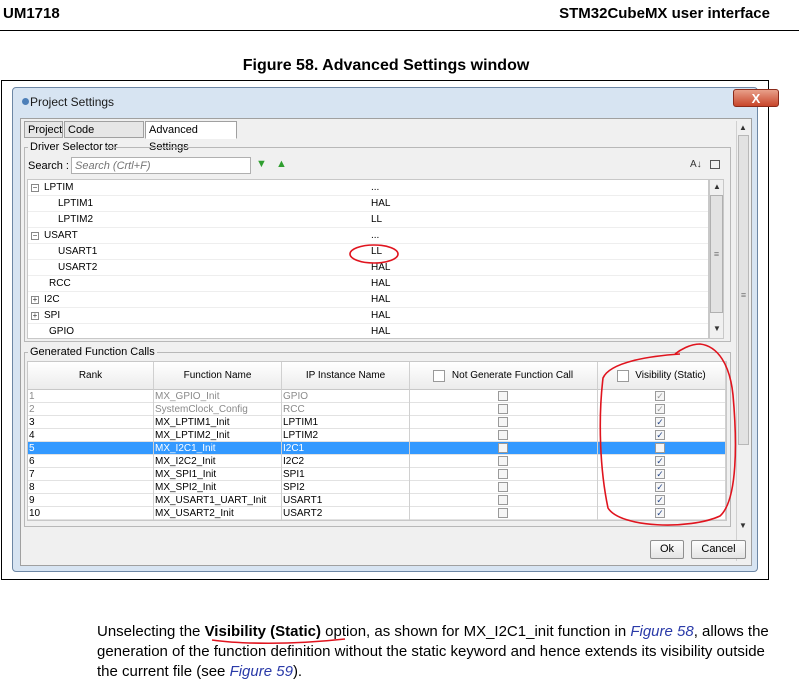 The width and height of the screenshot is (799, 687). What do you see at coordinates (262, 631) in the screenshot?
I see `paragraph-emphasis: Visibility (Static)` at bounding box center [262, 631].